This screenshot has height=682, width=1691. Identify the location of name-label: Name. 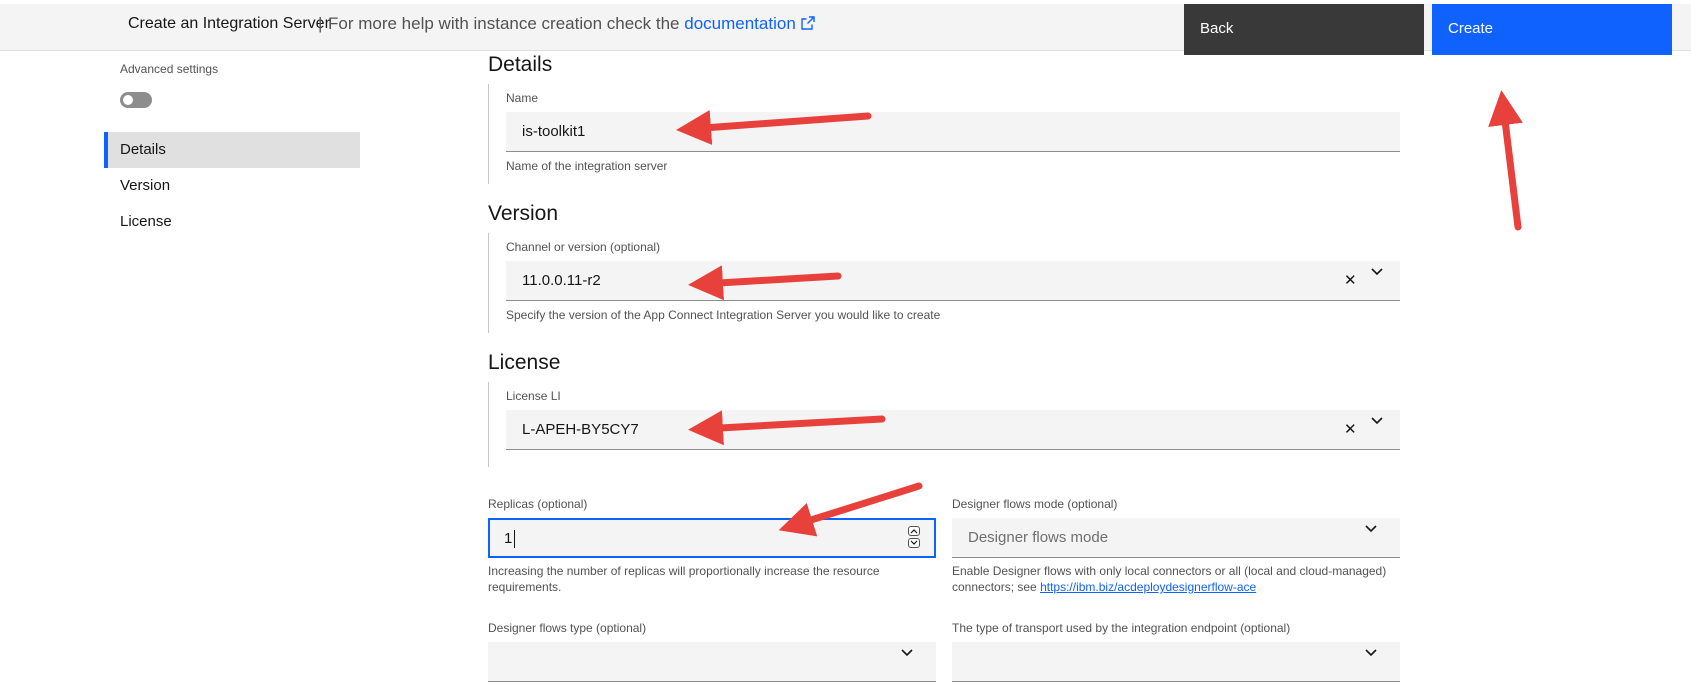
(522, 98).